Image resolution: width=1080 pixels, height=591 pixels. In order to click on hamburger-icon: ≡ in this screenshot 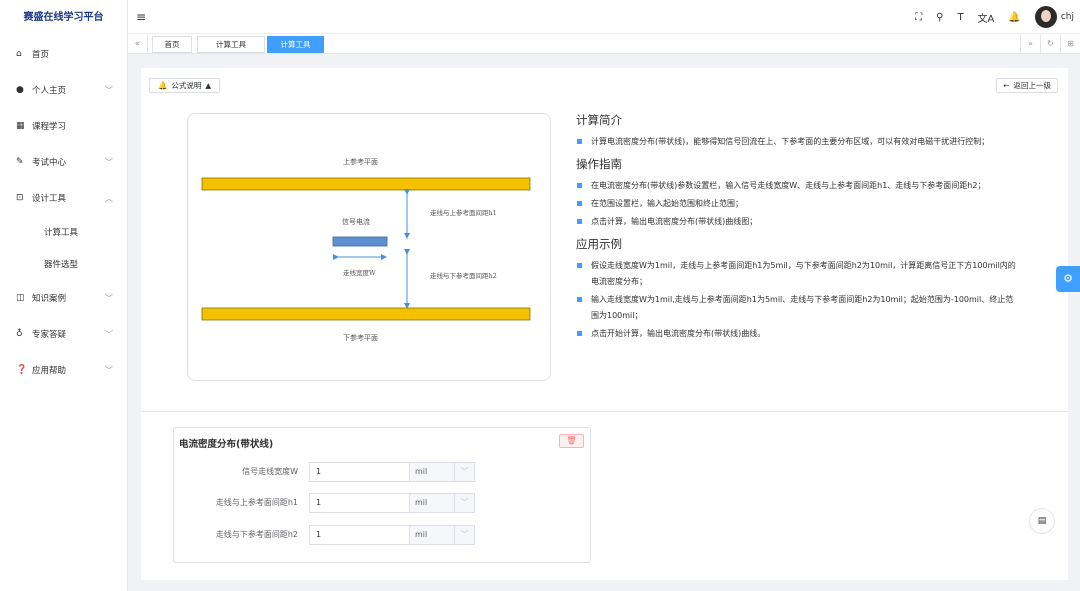, I will do `click(141, 17)`.